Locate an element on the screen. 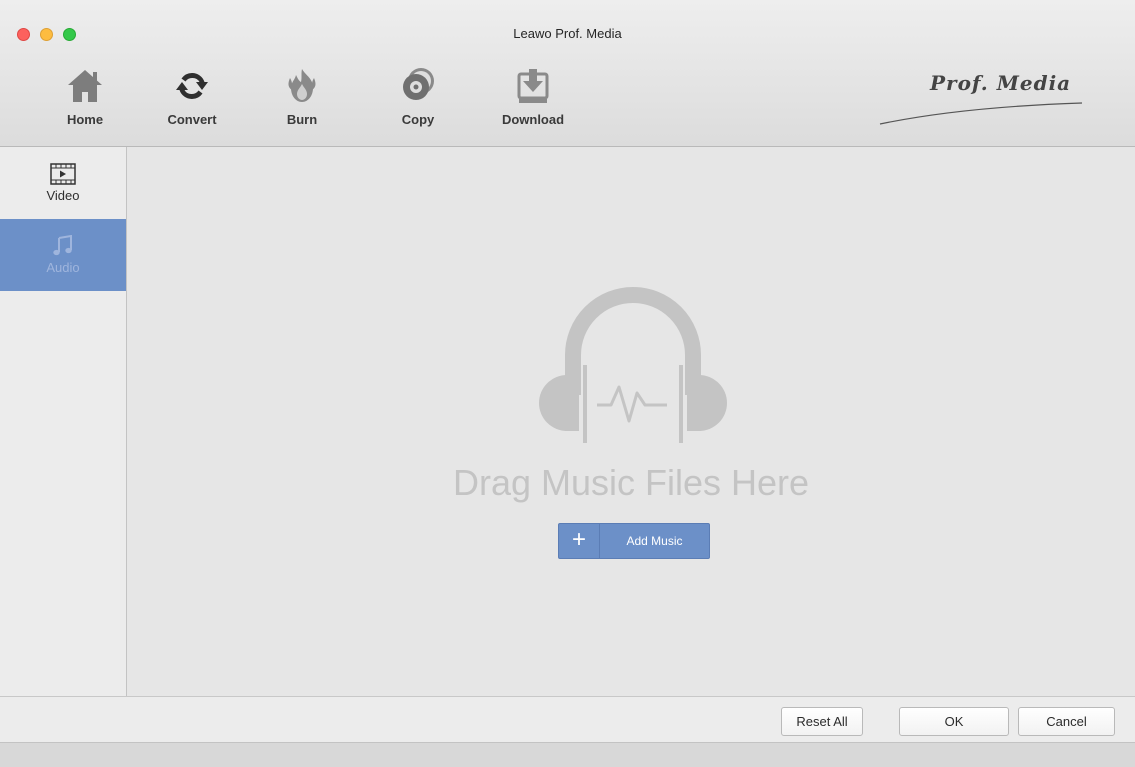 The width and height of the screenshot is (1135, 767). brand-logo: Prof. Media is located at coordinates (982, 99).